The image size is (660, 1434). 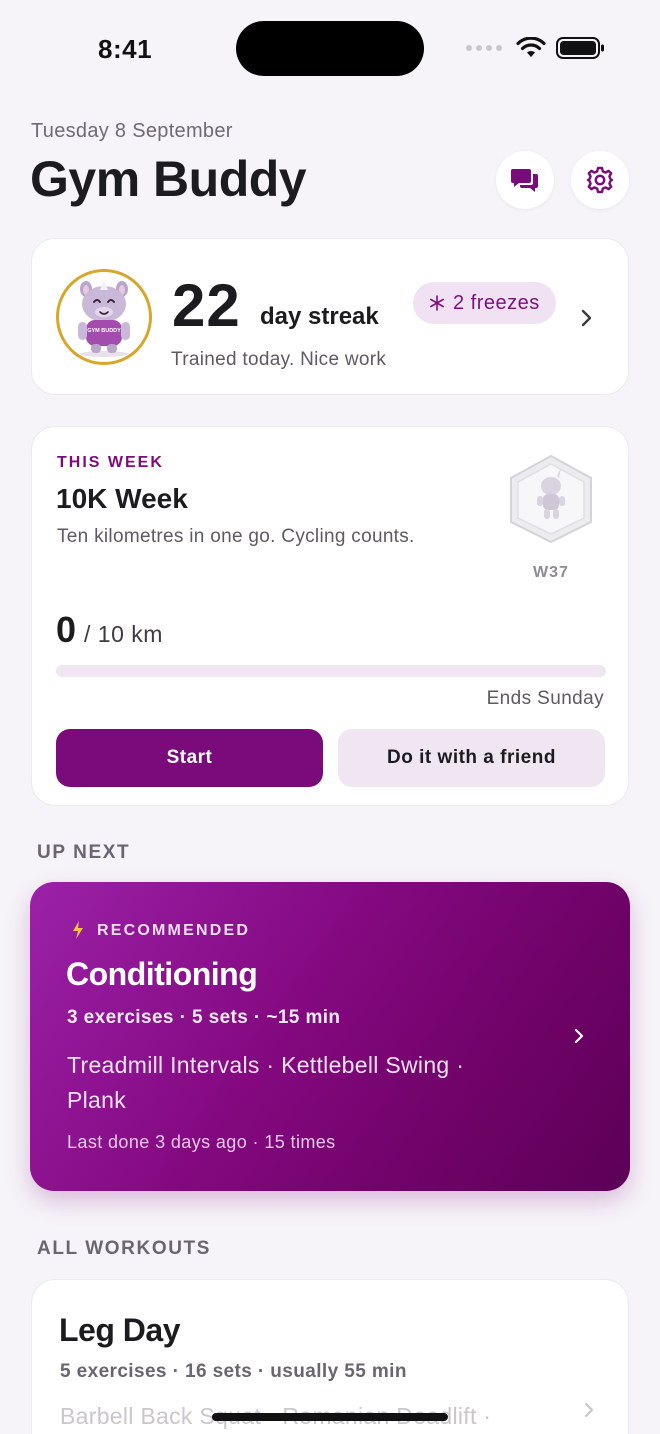 I want to click on do-with-friend-button: Do it with a friend, so click(x=471, y=758).